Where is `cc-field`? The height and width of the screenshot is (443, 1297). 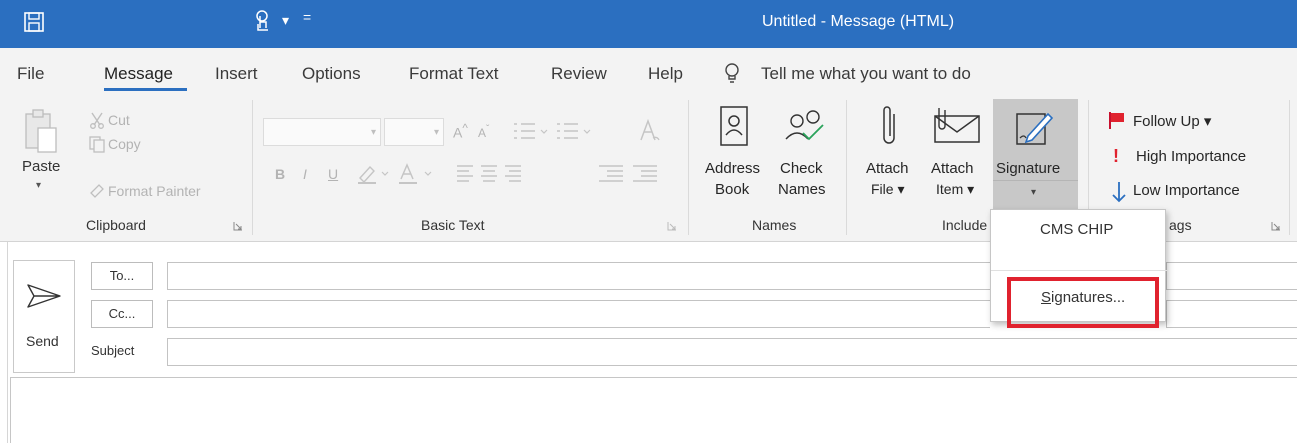 cc-field is located at coordinates (578, 314).